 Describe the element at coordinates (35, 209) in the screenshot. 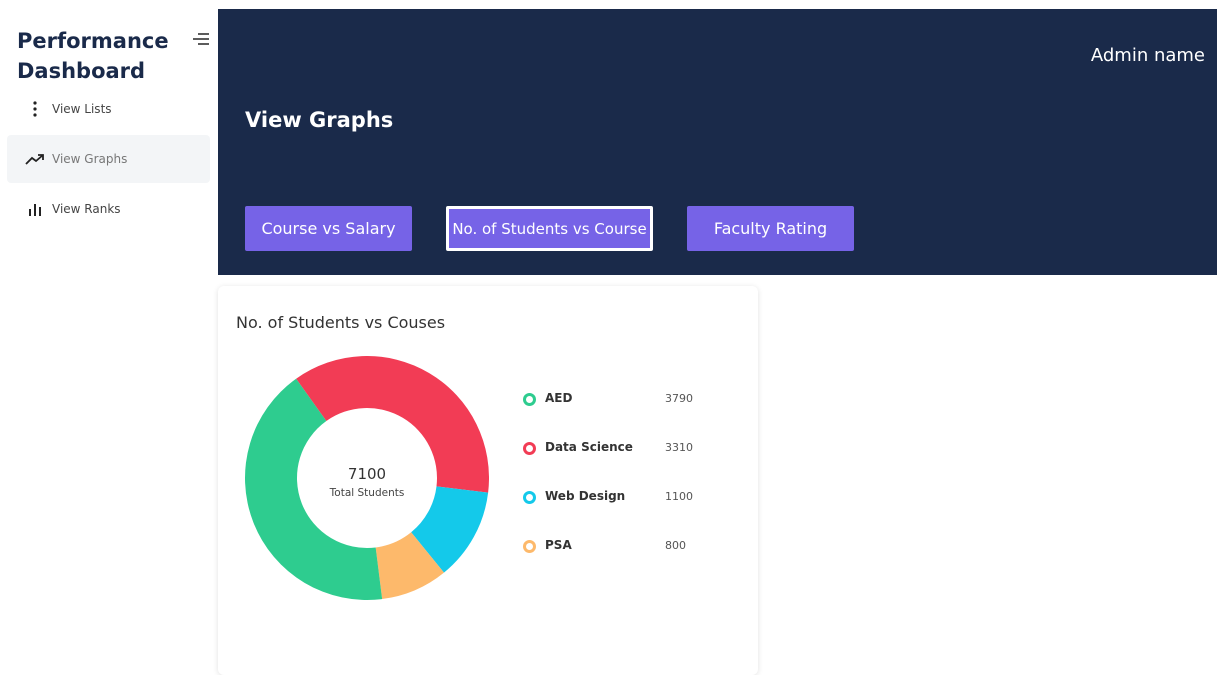

I see `bar-chart-icon` at that location.